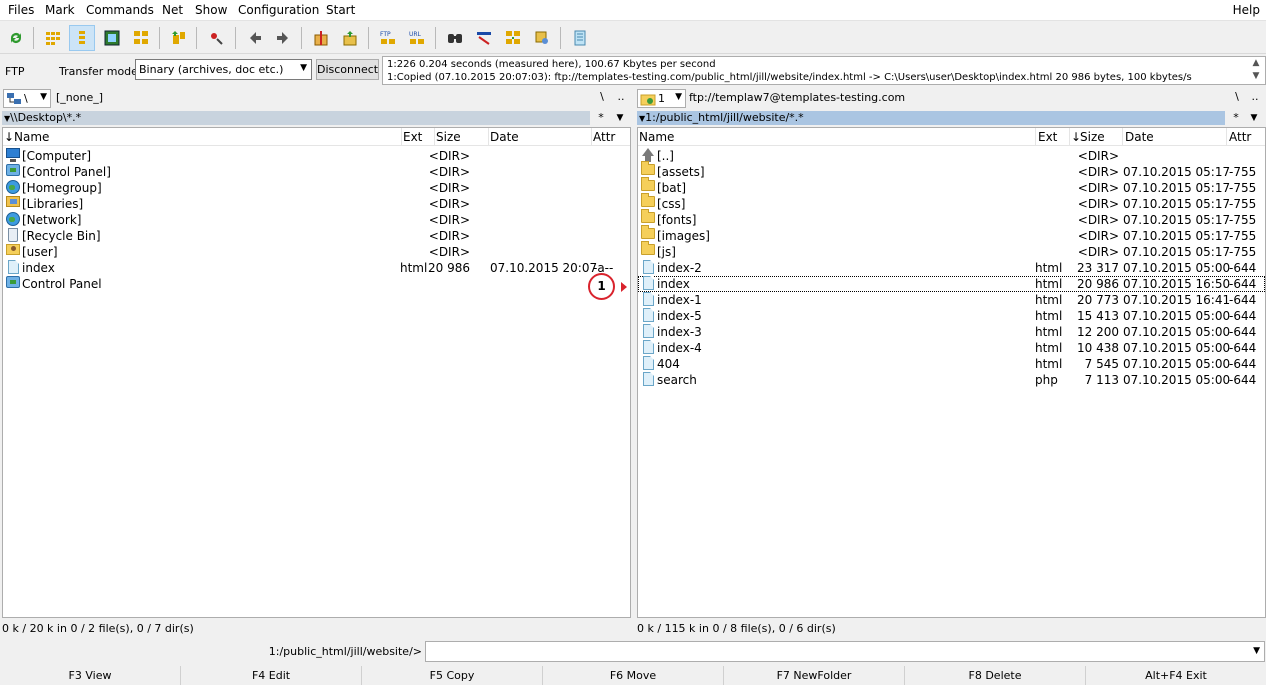 The height and width of the screenshot is (685, 1266). What do you see at coordinates (347, 69) in the screenshot?
I see `disconnect-button: Disconnect` at bounding box center [347, 69].